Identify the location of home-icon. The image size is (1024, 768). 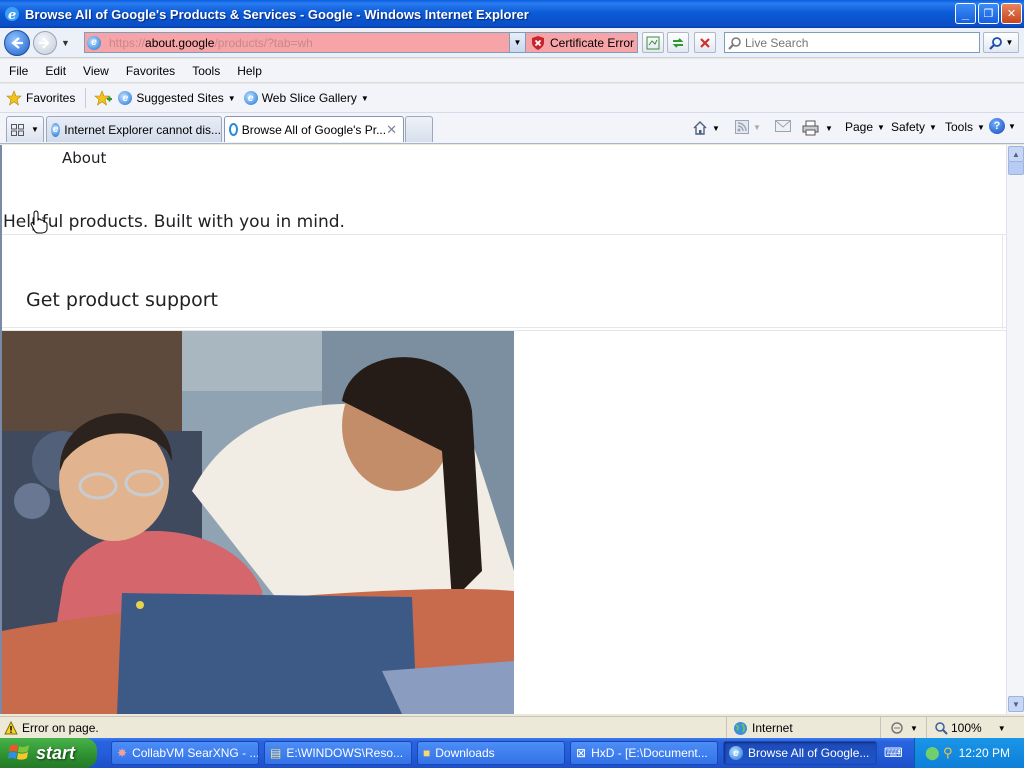
(700, 128).